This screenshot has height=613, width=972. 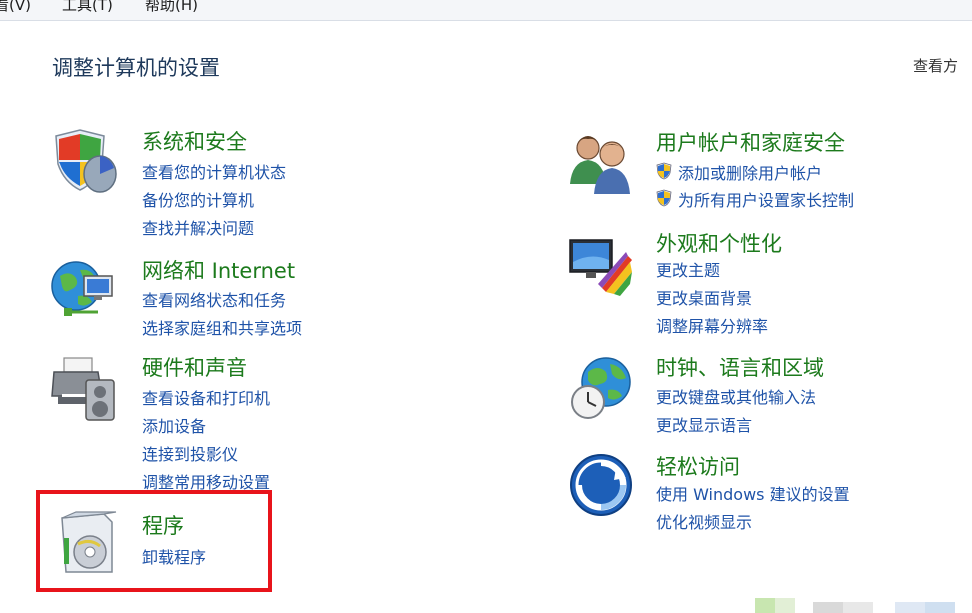 What do you see at coordinates (750, 173) in the screenshot?
I see `link-label: 添加或删除用户帐户` at bounding box center [750, 173].